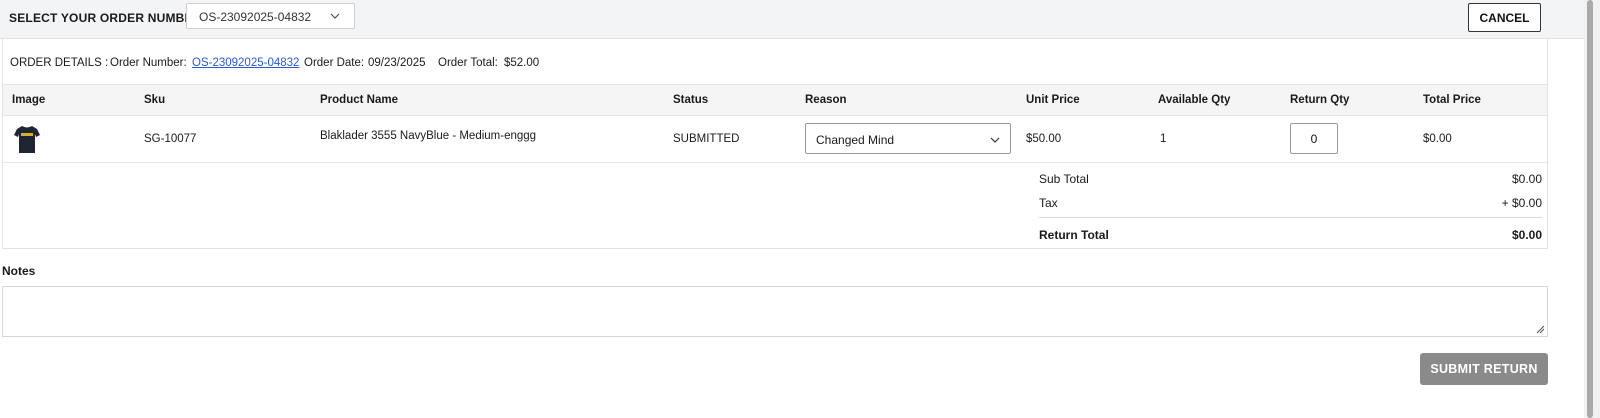  I want to click on column-header-sku: Sku, so click(155, 100).